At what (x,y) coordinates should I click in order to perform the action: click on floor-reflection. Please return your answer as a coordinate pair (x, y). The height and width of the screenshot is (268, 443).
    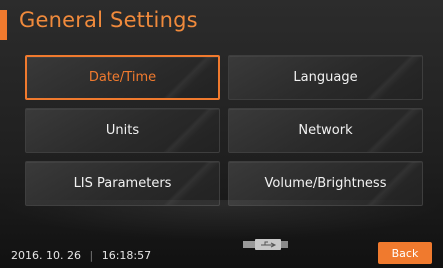
    Looking at the image, I should click on (221, 220).